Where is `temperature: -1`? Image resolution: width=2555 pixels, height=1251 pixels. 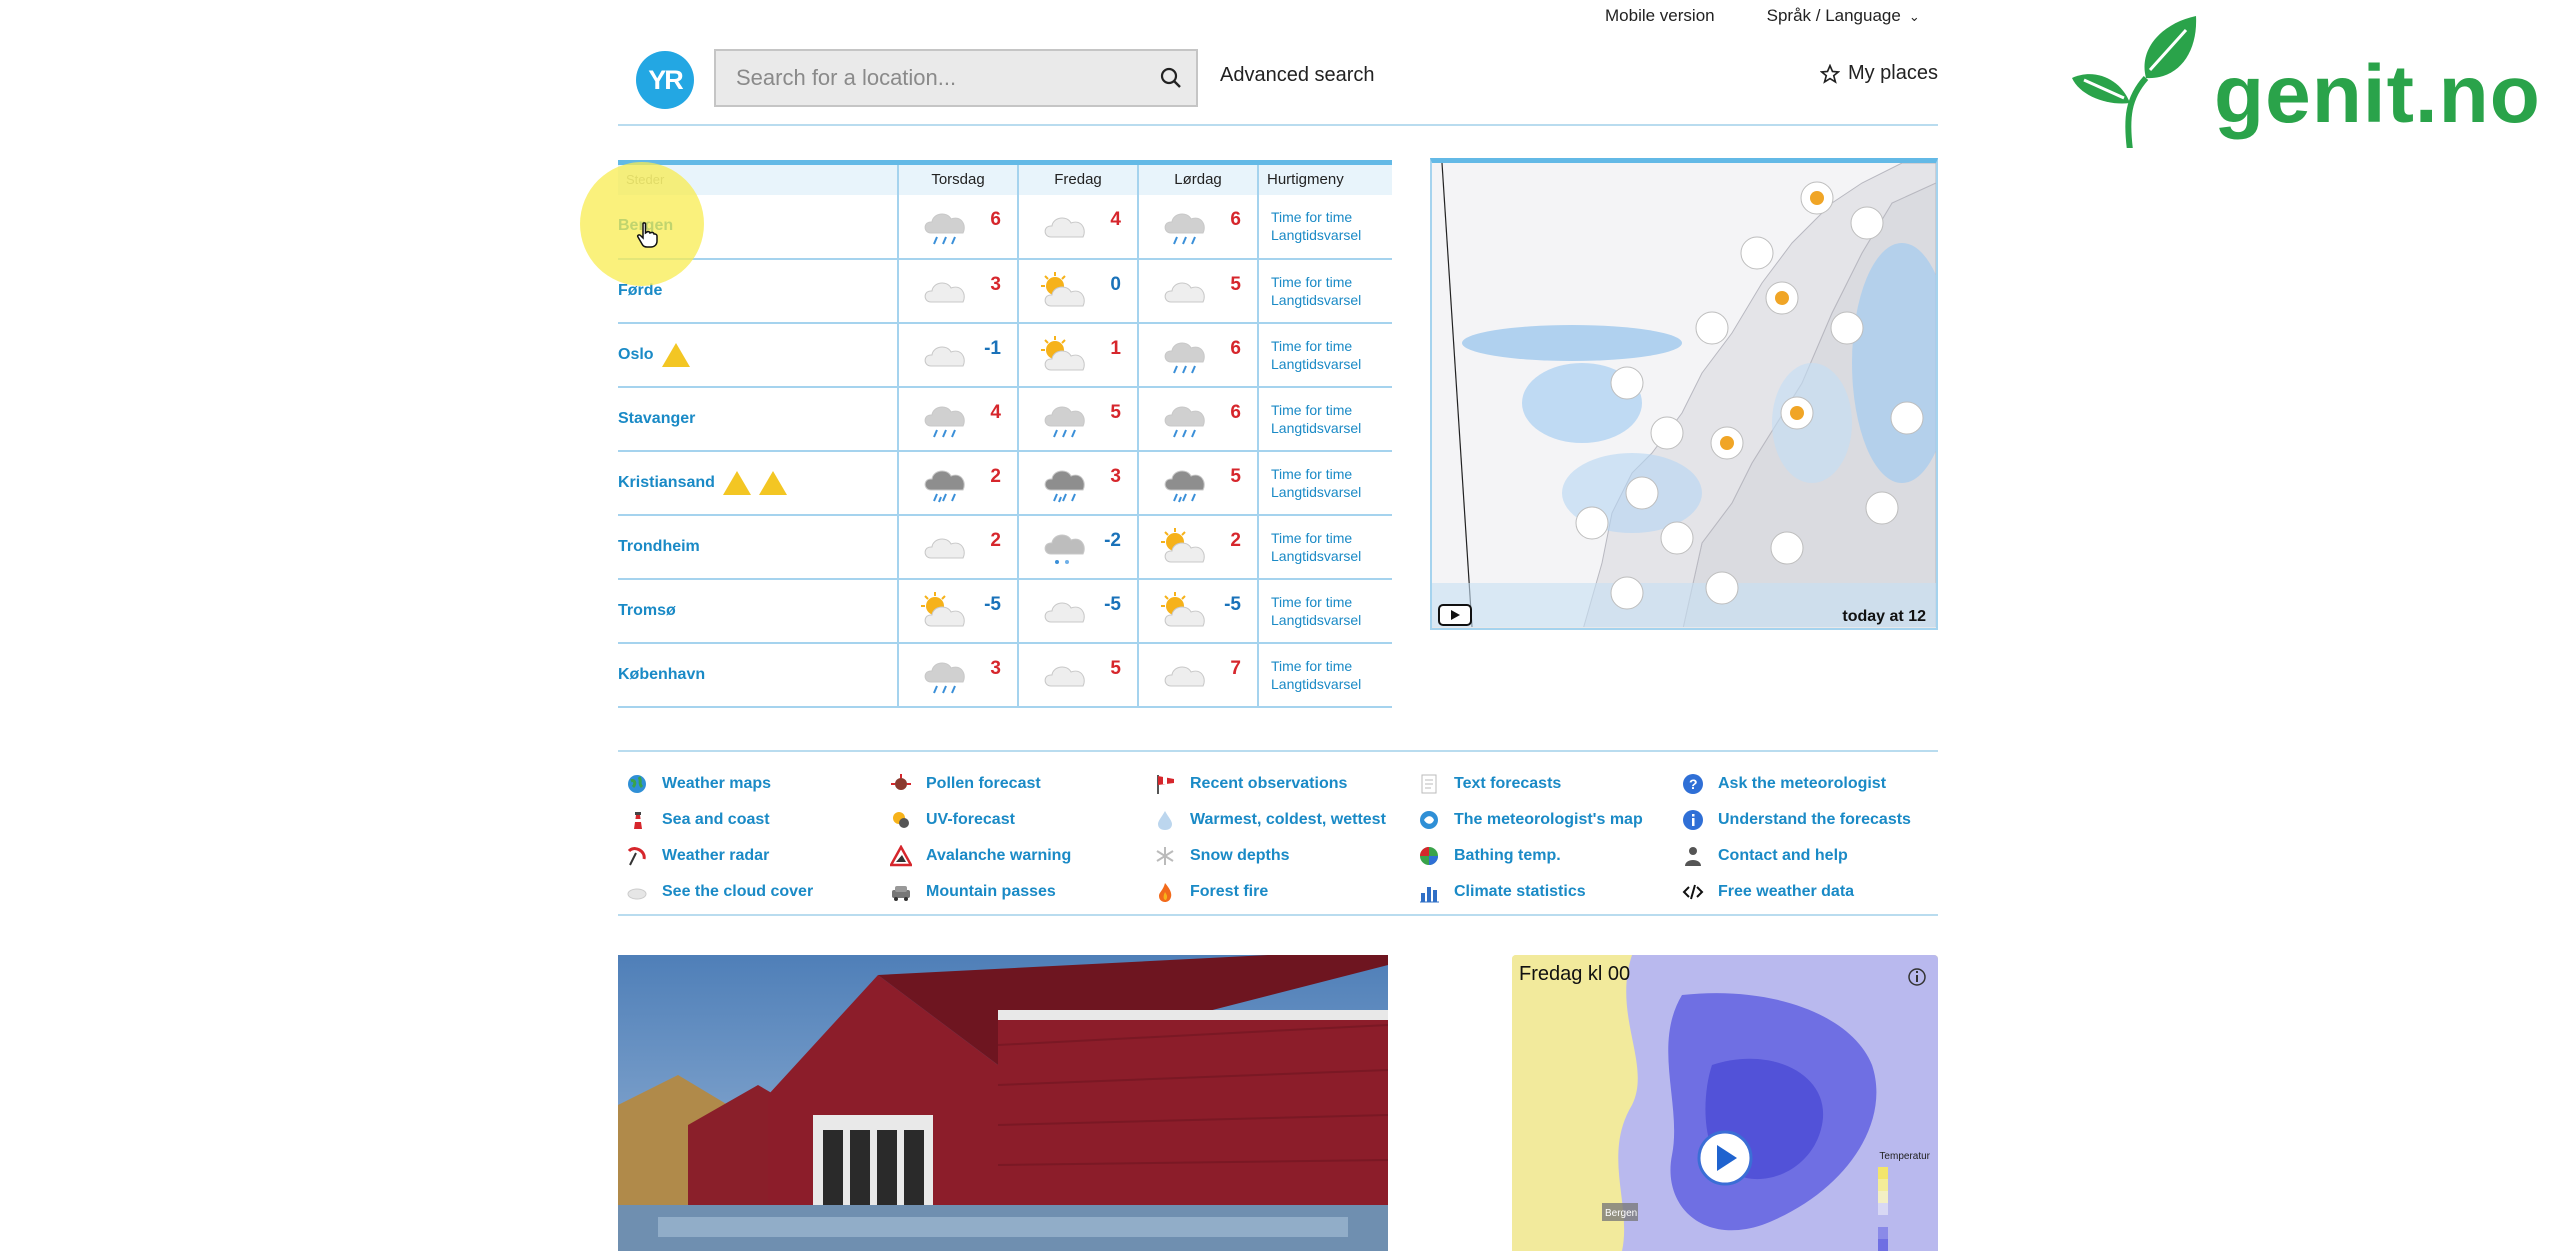 temperature: -1 is located at coordinates (992, 348).